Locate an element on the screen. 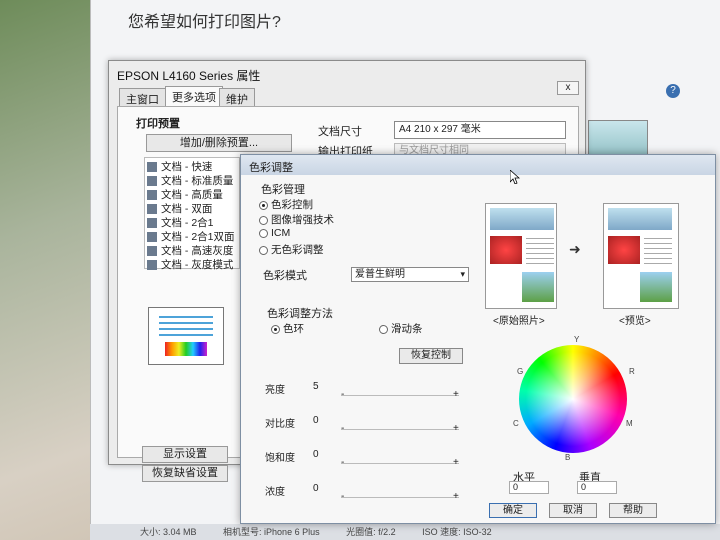  radio-slider: 滑动条 is located at coordinates (401, 328).